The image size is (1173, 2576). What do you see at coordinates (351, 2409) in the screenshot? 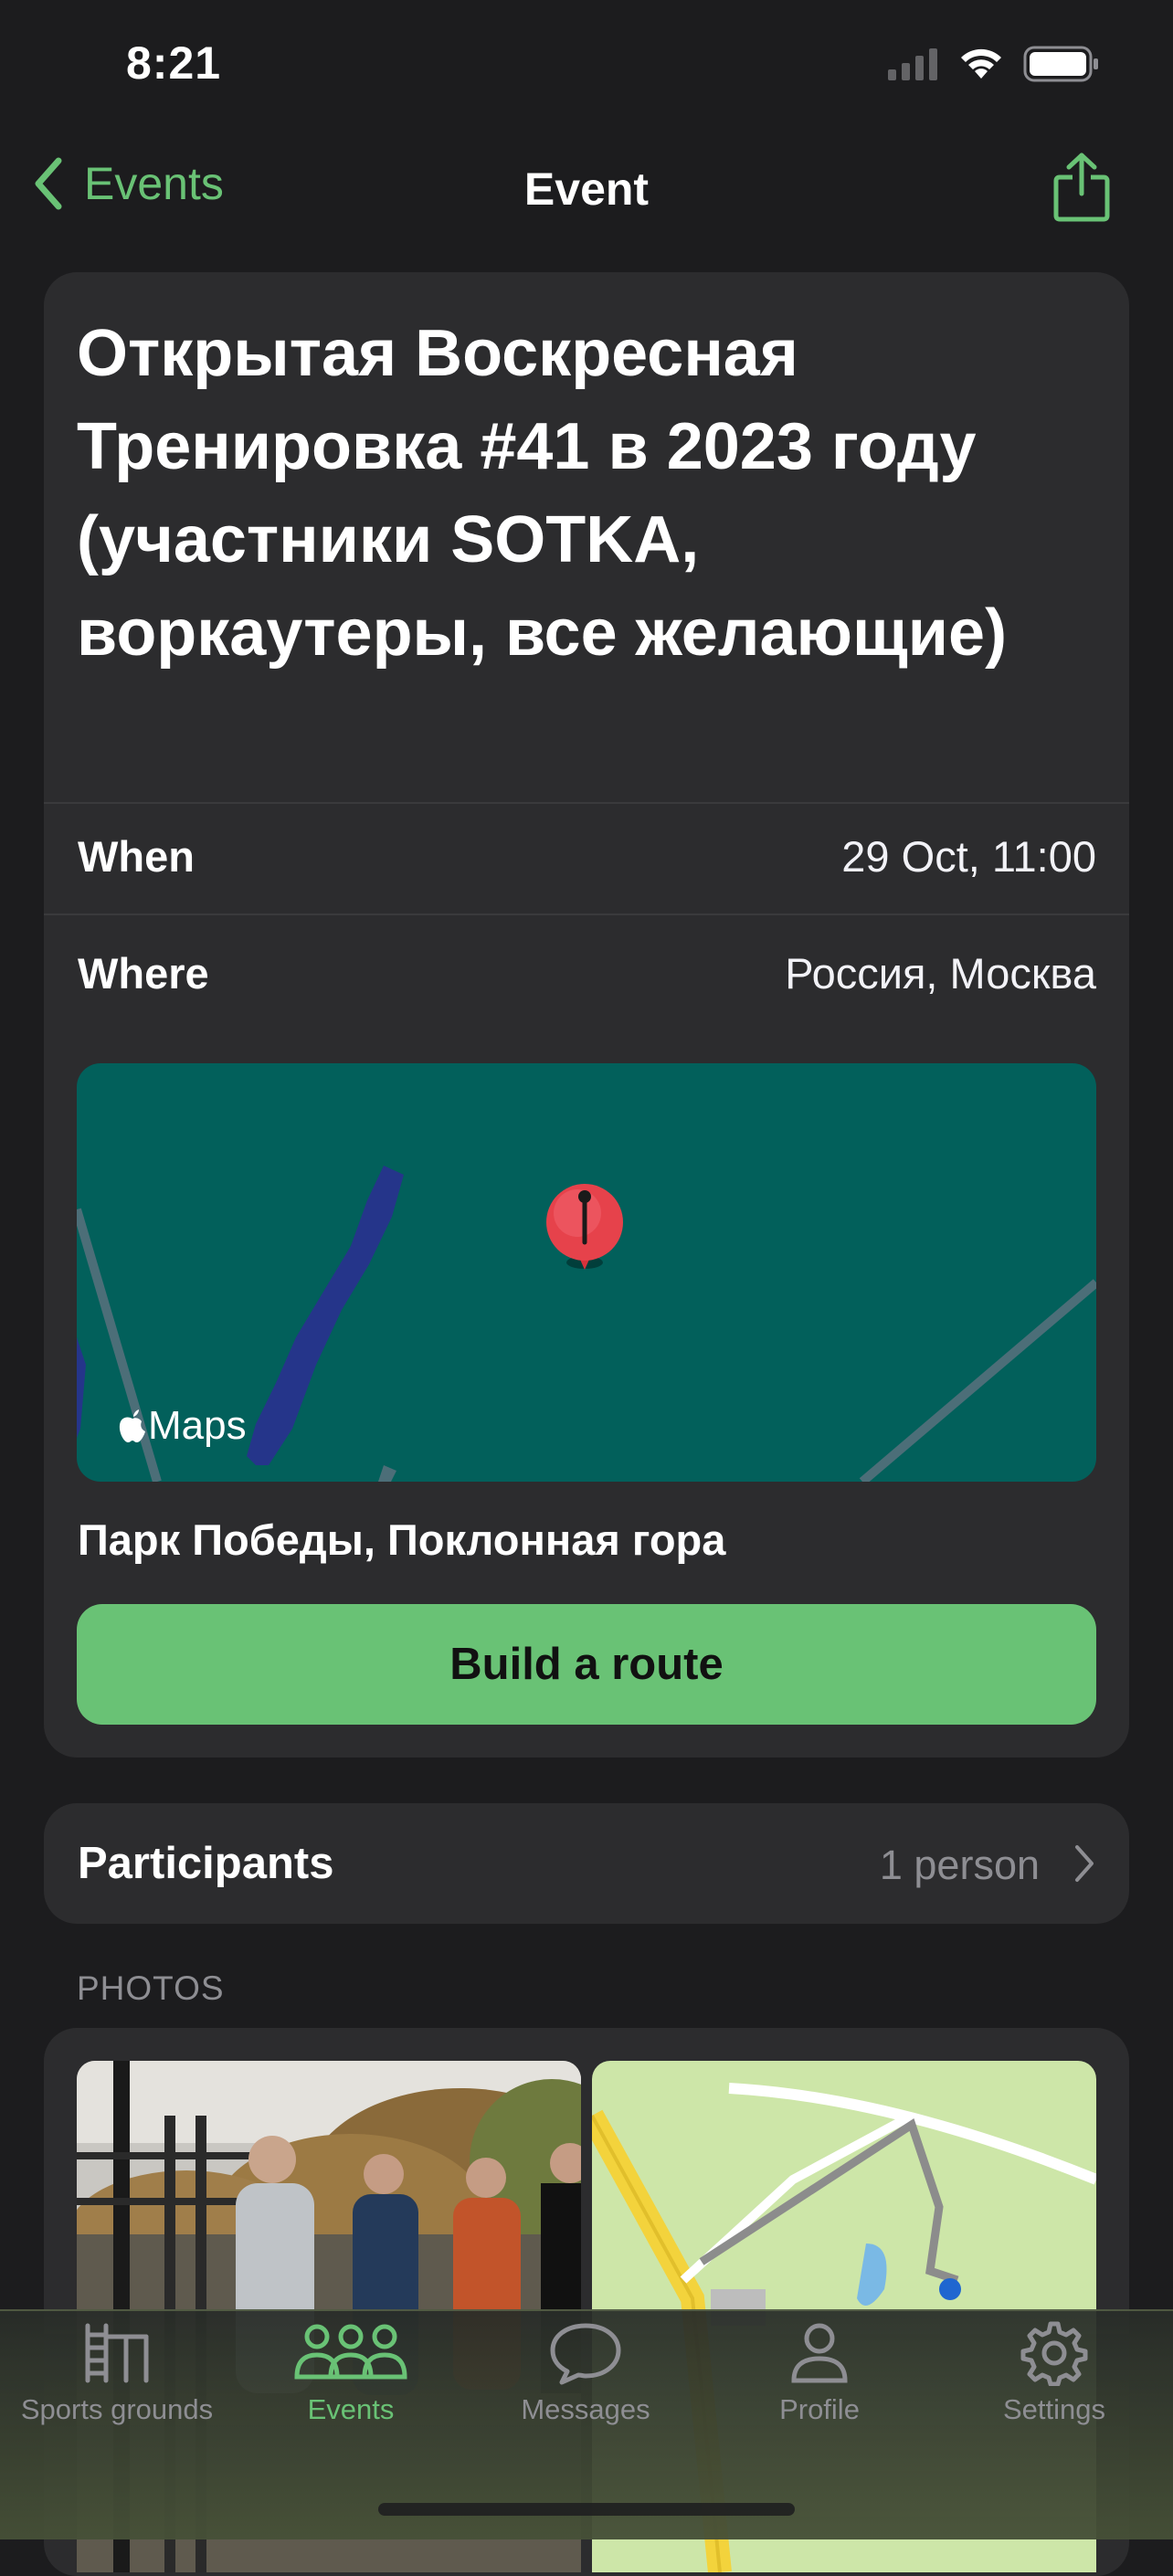
I see `tab-label: Events` at bounding box center [351, 2409].